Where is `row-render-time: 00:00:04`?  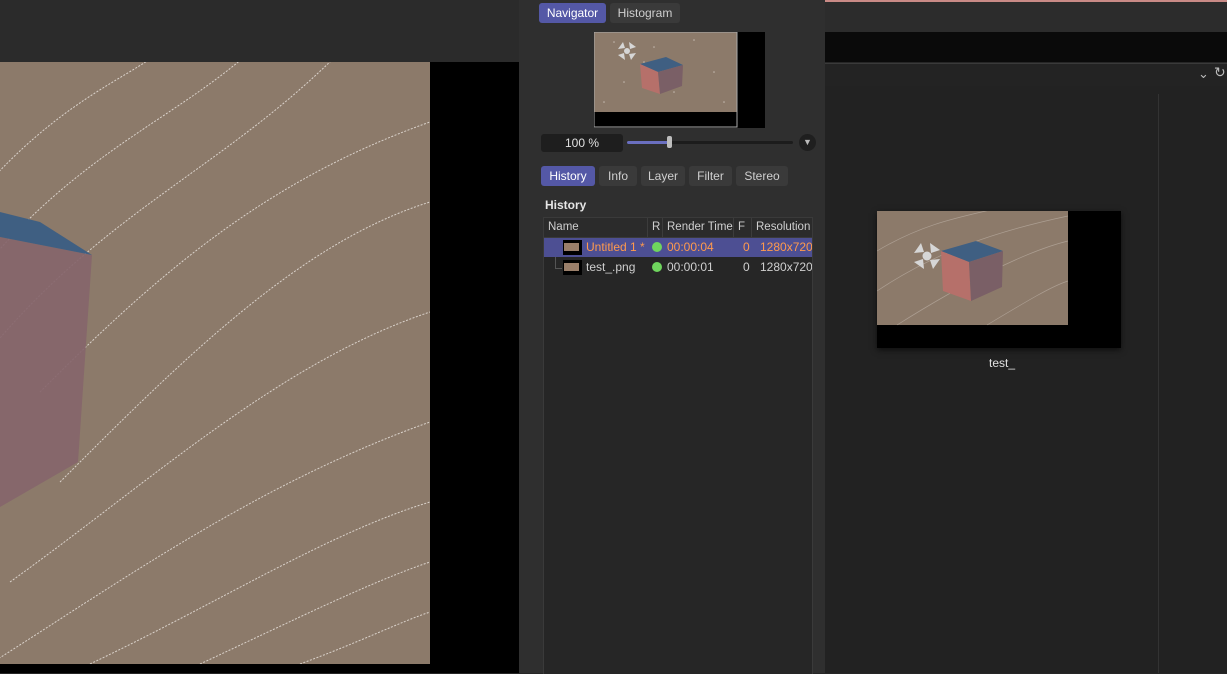 row-render-time: 00:00:04 is located at coordinates (690, 247).